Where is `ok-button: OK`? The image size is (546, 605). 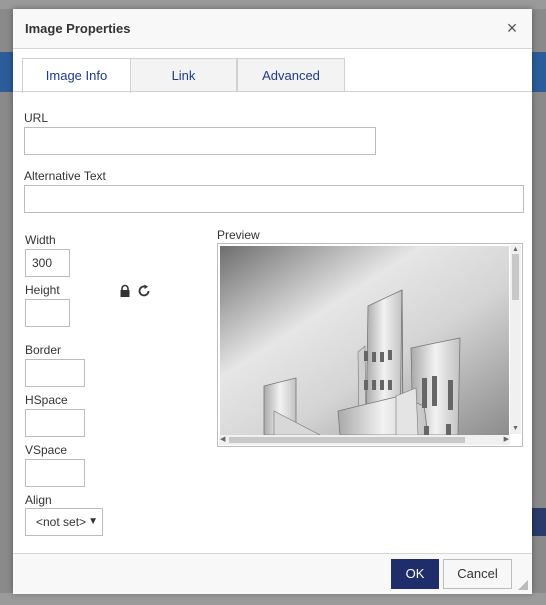
ok-button: OK is located at coordinates (415, 574).